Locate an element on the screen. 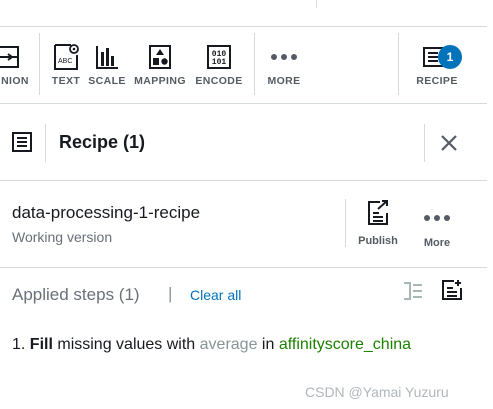  more-button: MORE is located at coordinates (284, 71).